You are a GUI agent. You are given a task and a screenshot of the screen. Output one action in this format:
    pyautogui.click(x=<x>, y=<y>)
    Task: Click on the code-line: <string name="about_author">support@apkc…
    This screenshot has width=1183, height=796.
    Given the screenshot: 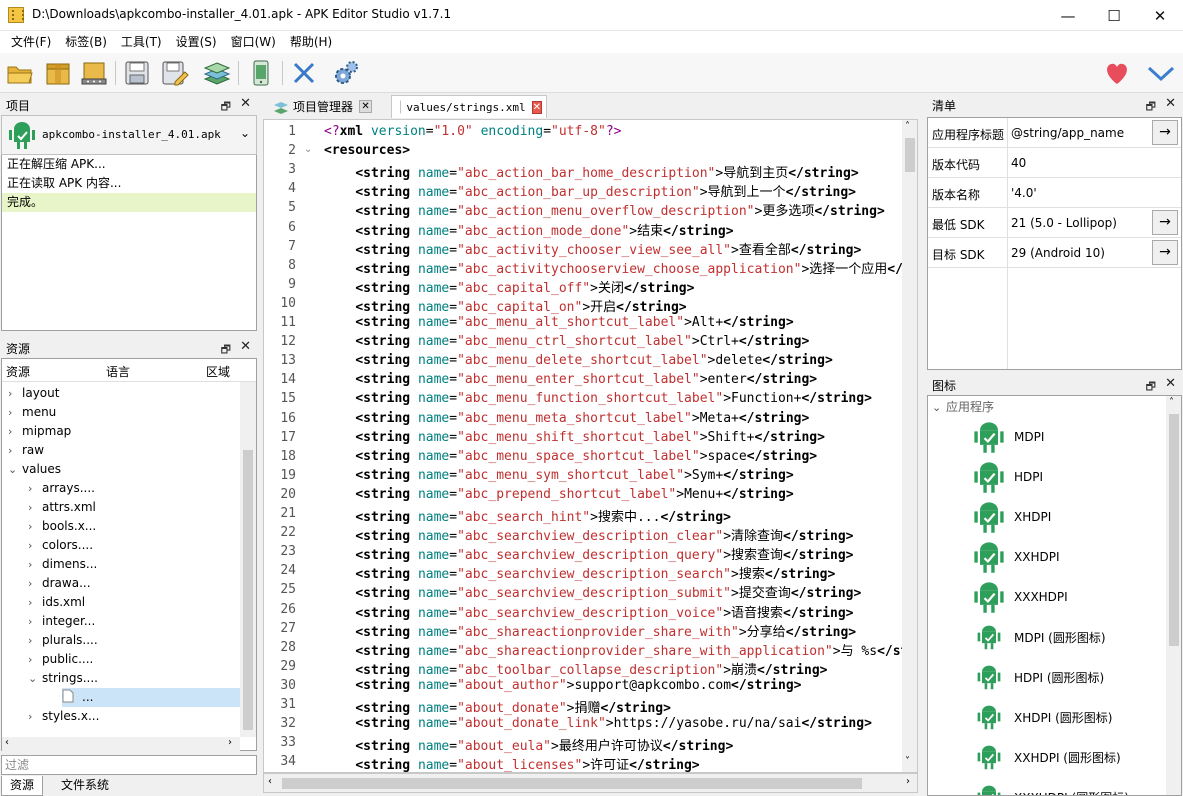 What is the action you would take?
    pyautogui.click(x=562, y=685)
    